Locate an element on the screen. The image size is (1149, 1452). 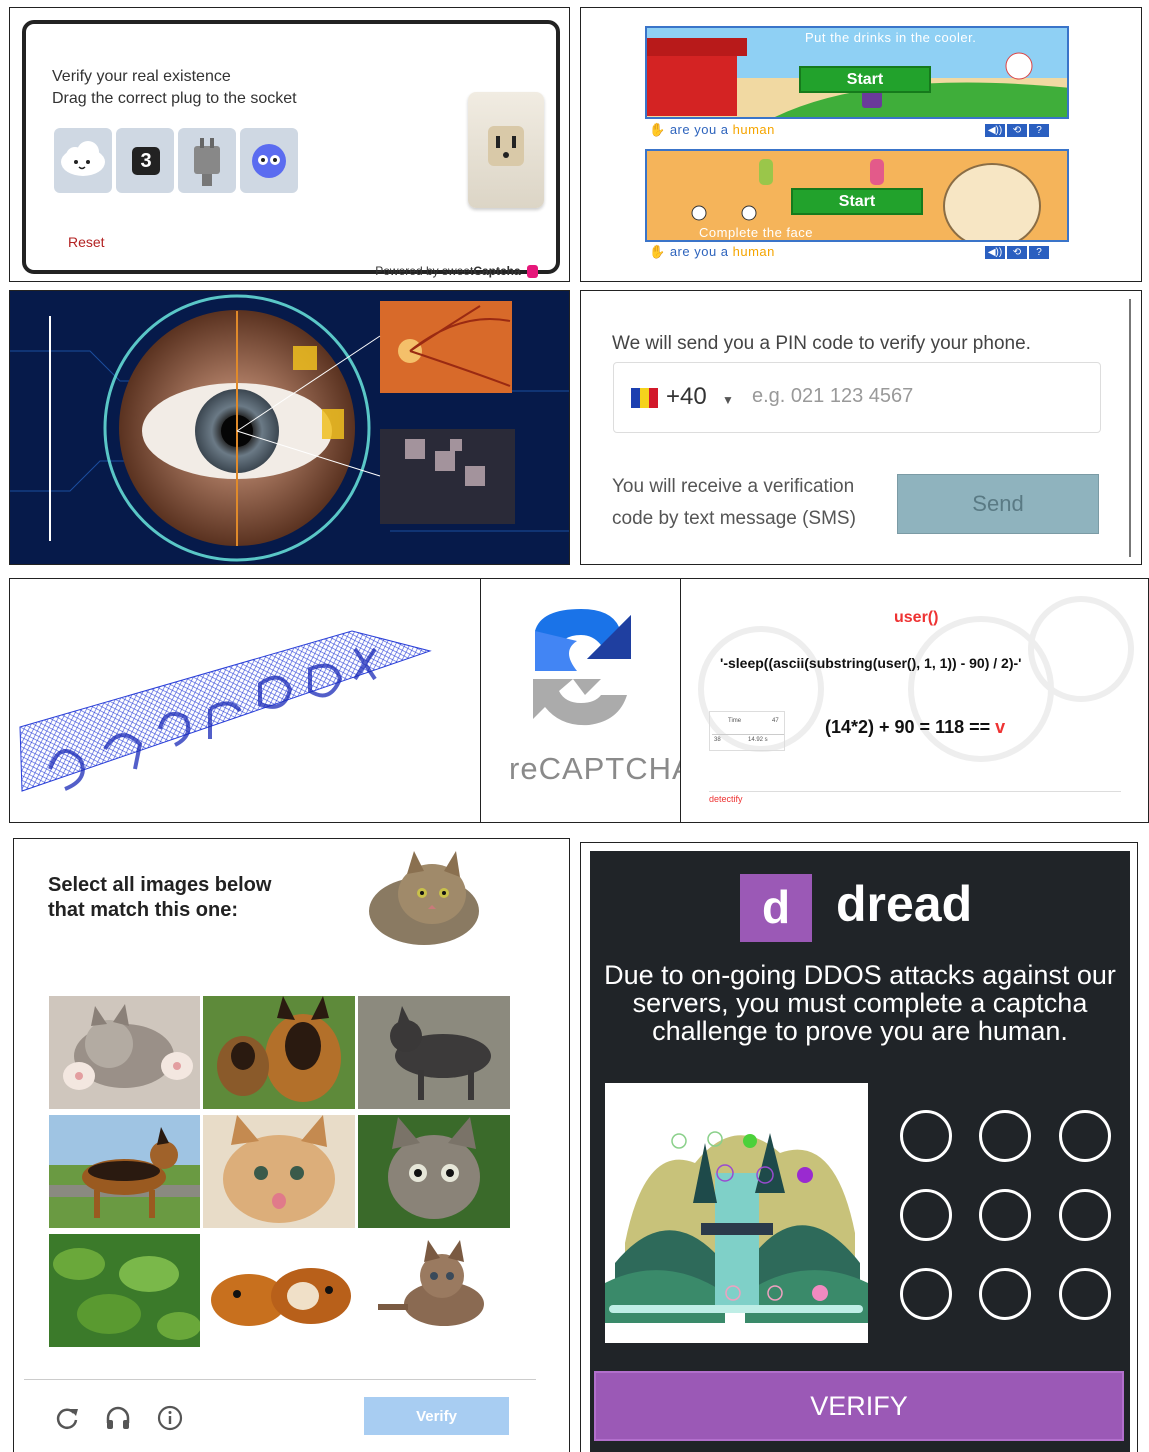
number-plug-tile: 3 is located at coordinates (145, 160).